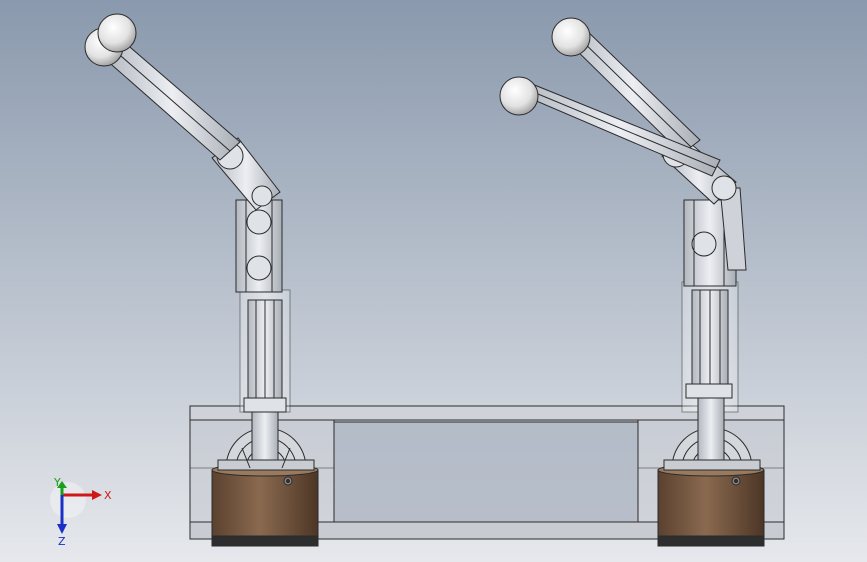 Image resolution: width=867 pixels, height=562 pixels. What do you see at coordinates (57, 483) in the screenshot?
I see `y-axis-label: Y` at bounding box center [57, 483].